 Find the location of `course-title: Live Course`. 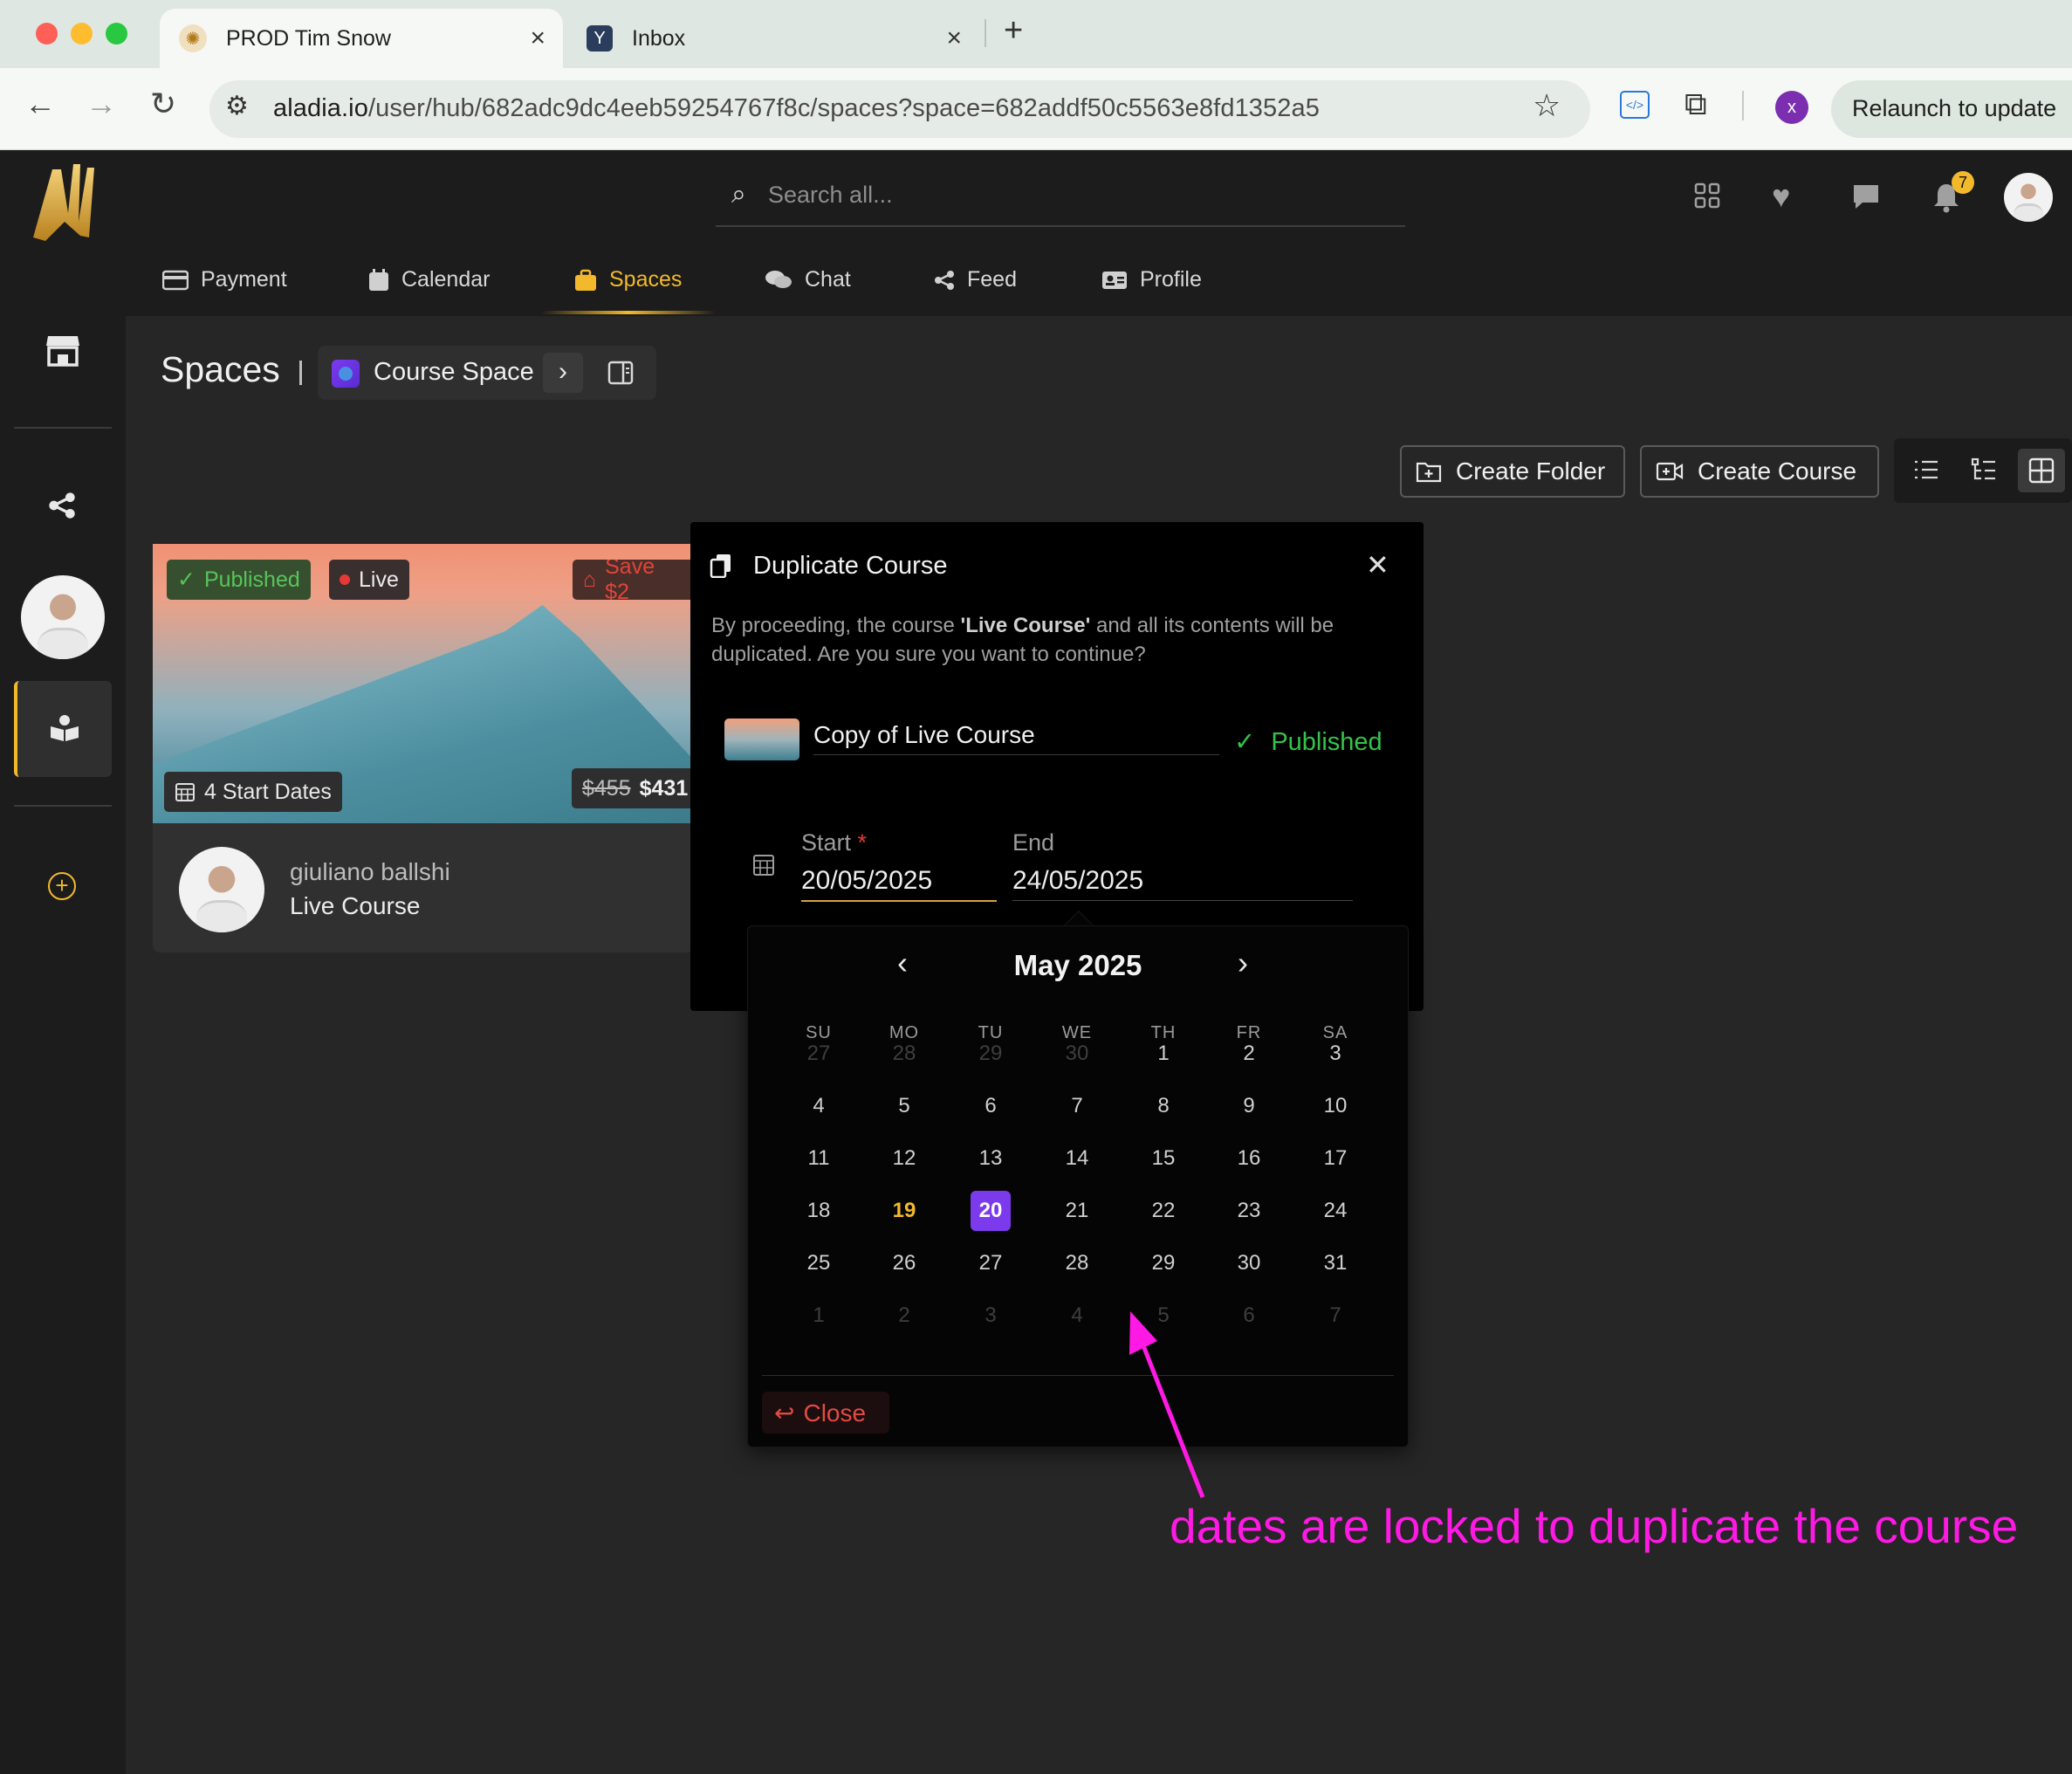

course-title: Live Course is located at coordinates (355, 906).